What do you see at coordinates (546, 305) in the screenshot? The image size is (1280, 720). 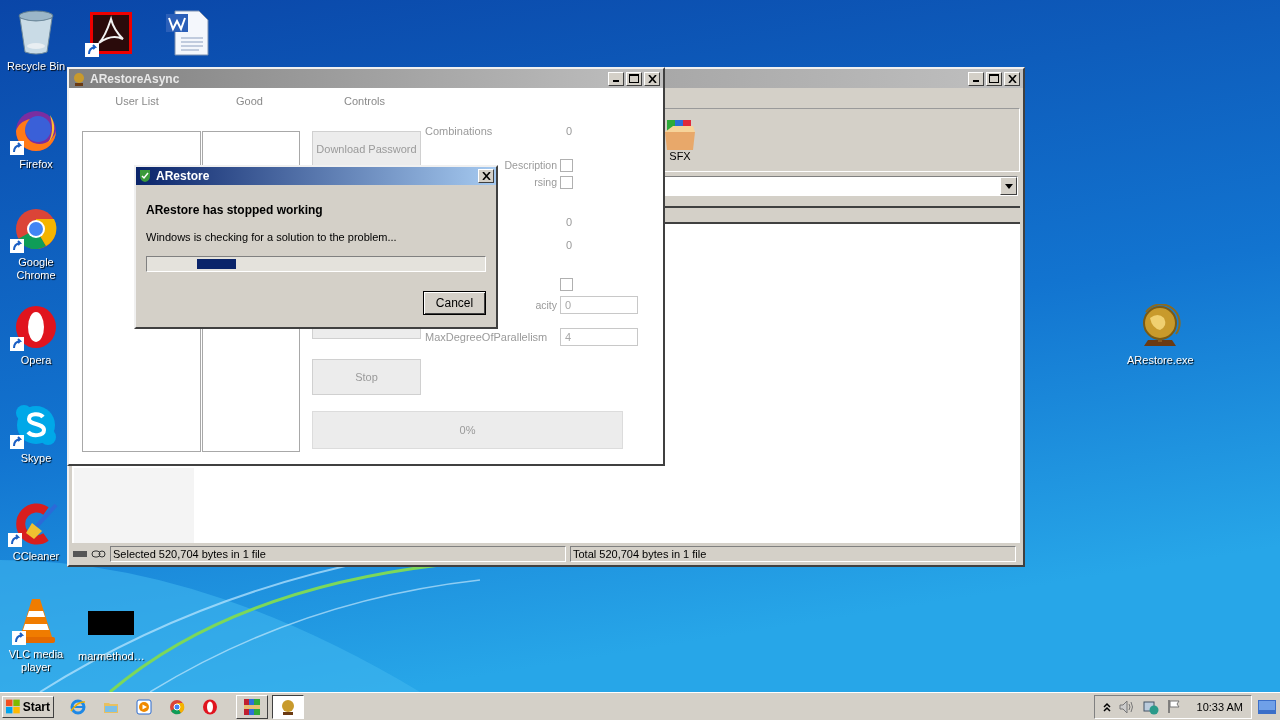 I see `setting-label: acity` at bounding box center [546, 305].